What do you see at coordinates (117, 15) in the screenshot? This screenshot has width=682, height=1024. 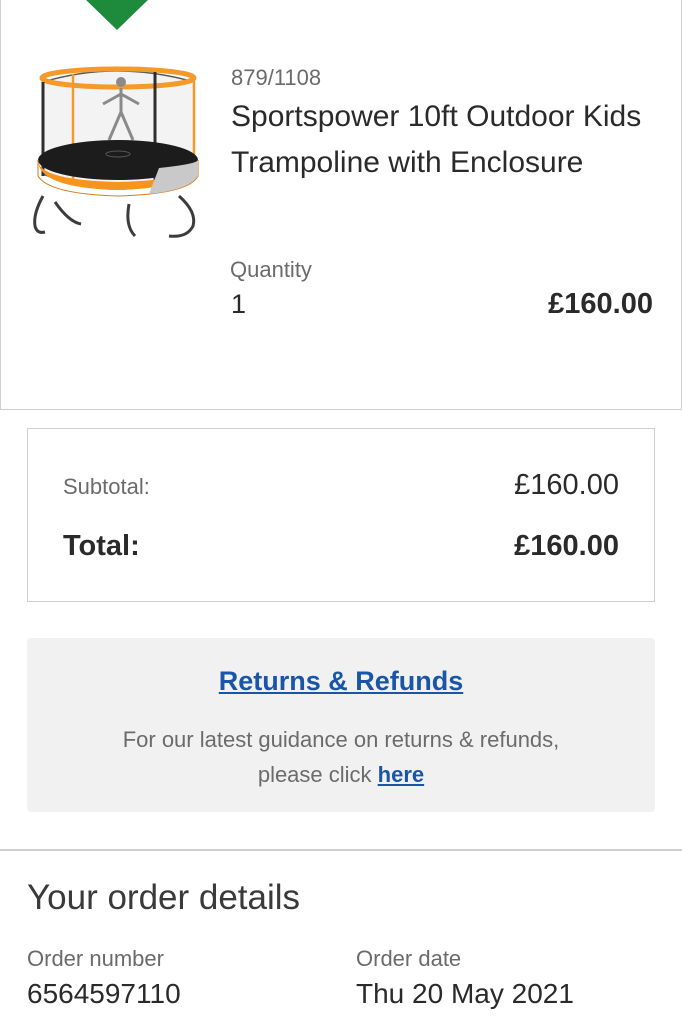 I see `check-marker-icon` at bounding box center [117, 15].